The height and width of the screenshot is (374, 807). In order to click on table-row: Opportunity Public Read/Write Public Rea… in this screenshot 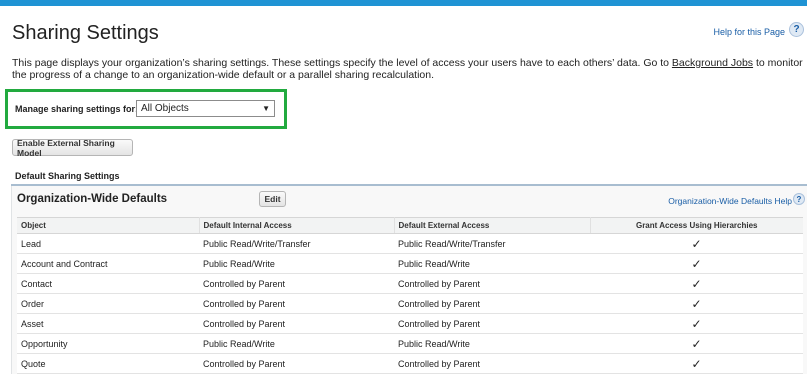, I will do `click(410, 343)`.